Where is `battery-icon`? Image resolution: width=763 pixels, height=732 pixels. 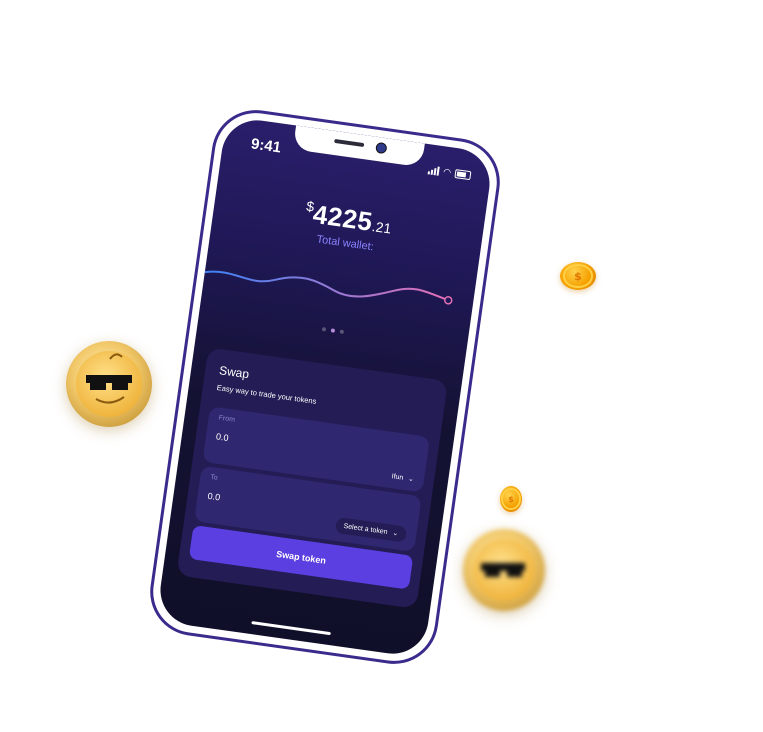 battery-icon is located at coordinates (463, 175).